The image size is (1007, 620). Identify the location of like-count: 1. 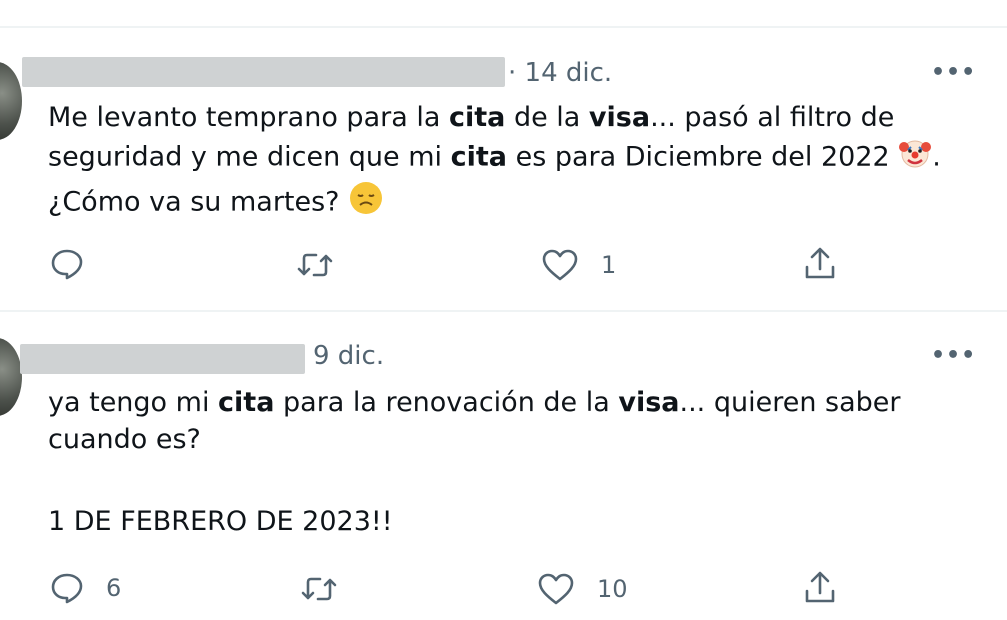
(609, 265).